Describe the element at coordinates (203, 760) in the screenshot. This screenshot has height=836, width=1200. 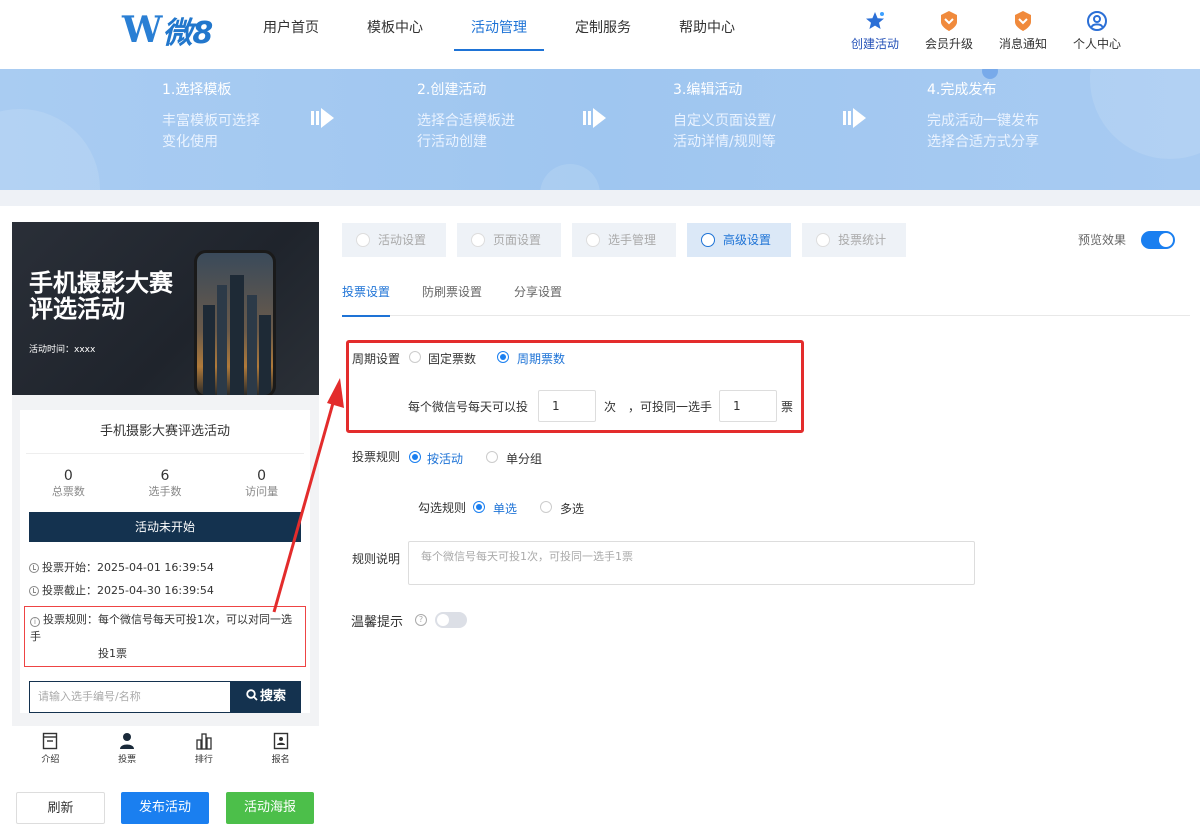
I see `tab-label: 排行` at that location.